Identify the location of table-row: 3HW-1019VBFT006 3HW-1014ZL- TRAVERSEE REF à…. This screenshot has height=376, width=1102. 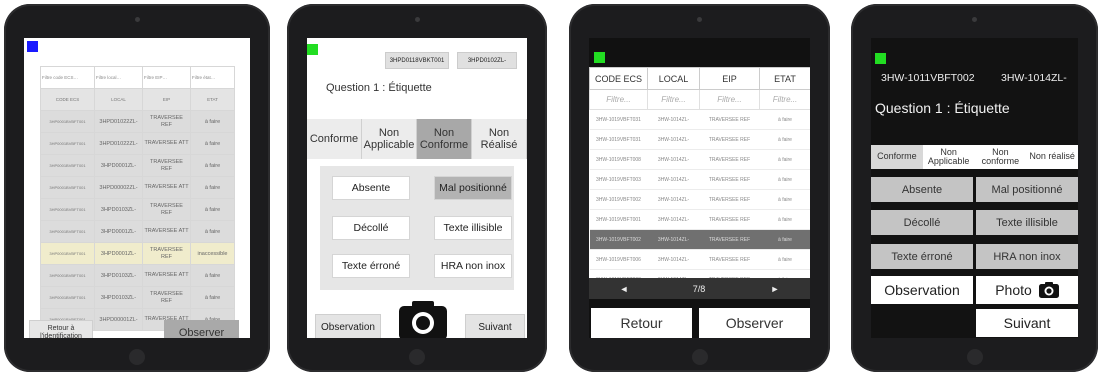
(699, 259).